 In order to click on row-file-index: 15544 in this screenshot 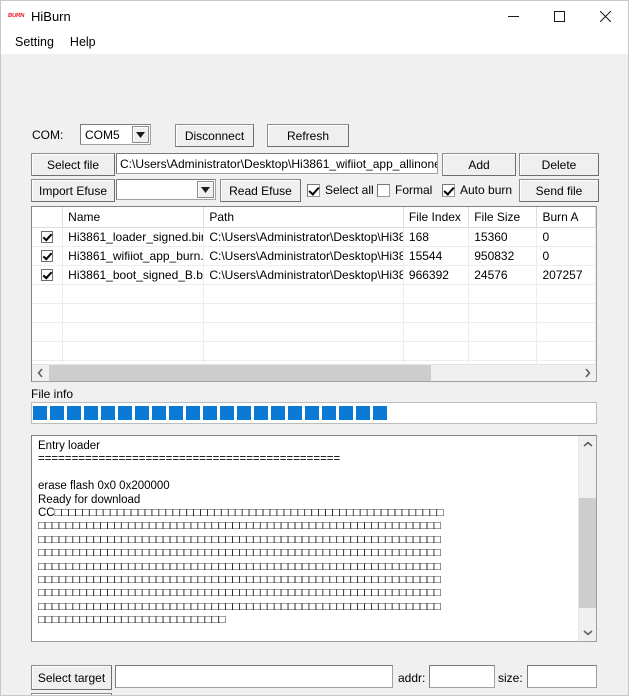, I will do `click(437, 256)`.